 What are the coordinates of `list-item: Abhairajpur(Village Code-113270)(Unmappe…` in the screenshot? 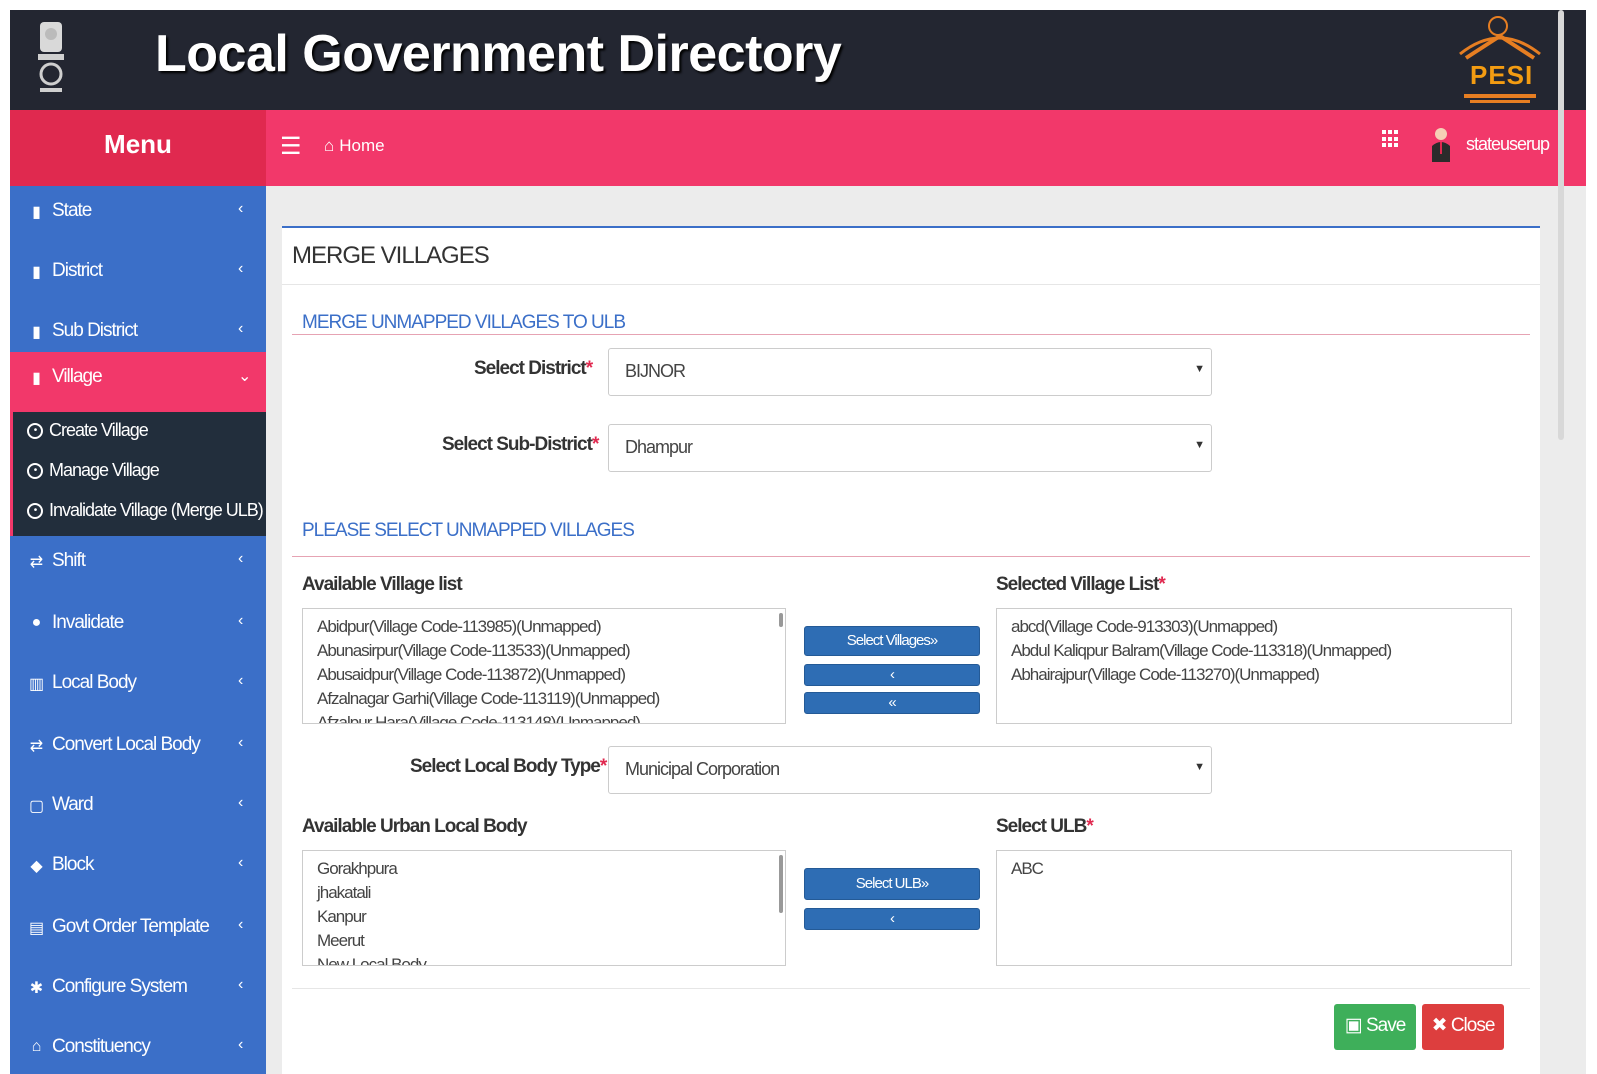 It's located at (1165, 675).